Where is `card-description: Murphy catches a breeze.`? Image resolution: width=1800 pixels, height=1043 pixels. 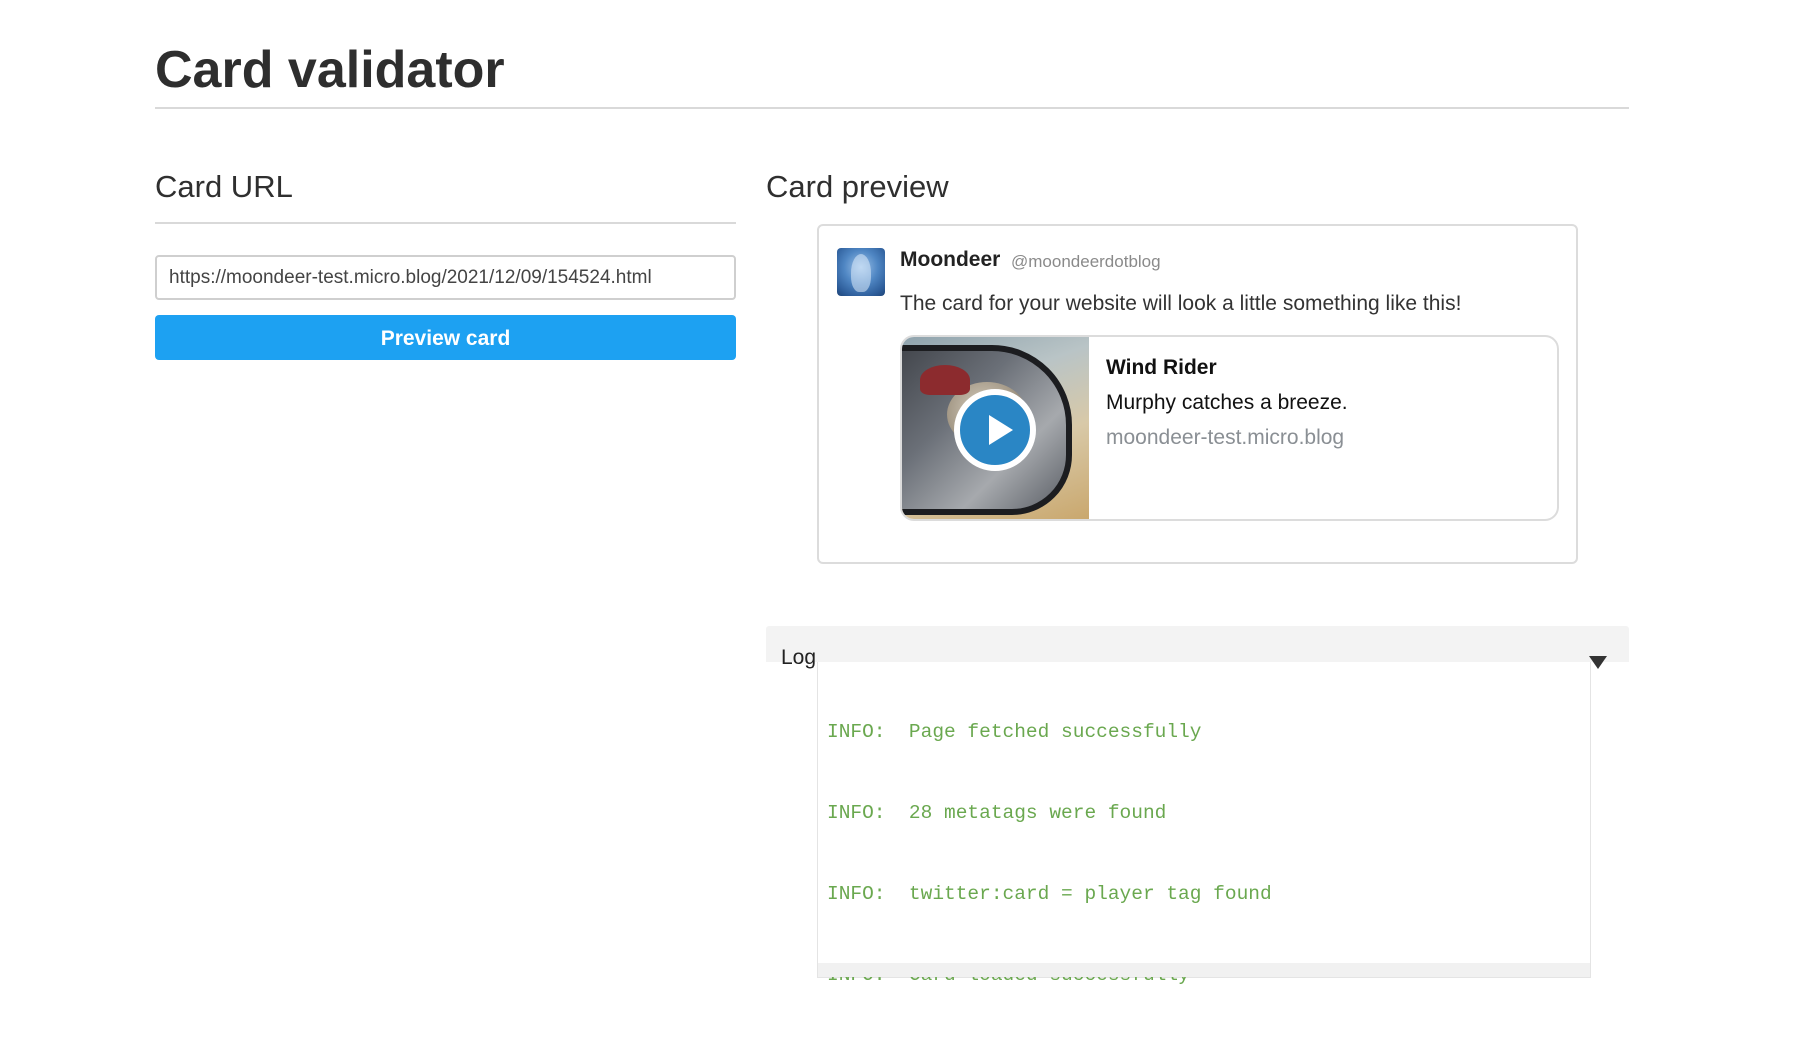
card-description: Murphy catches a breeze. is located at coordinates (1227, 402).